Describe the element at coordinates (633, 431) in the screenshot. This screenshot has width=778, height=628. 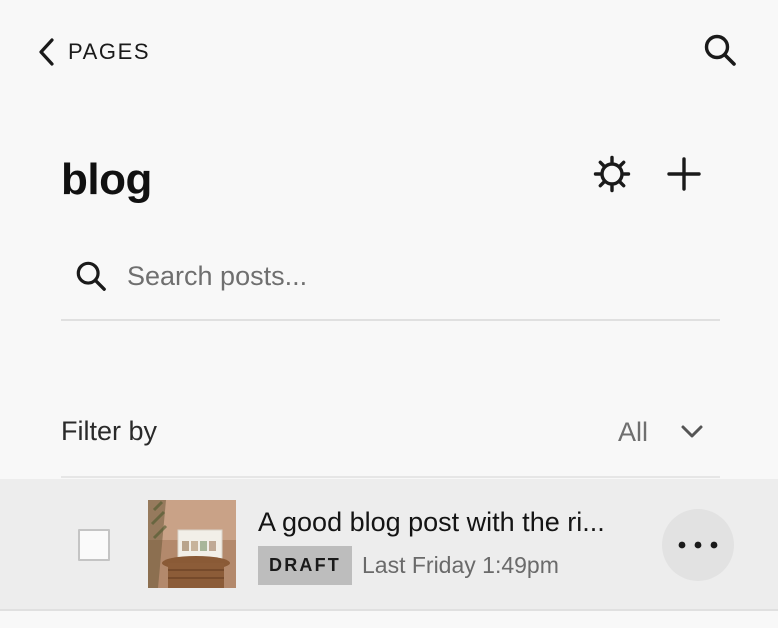
I see `filter-selected-value: All` at that location.